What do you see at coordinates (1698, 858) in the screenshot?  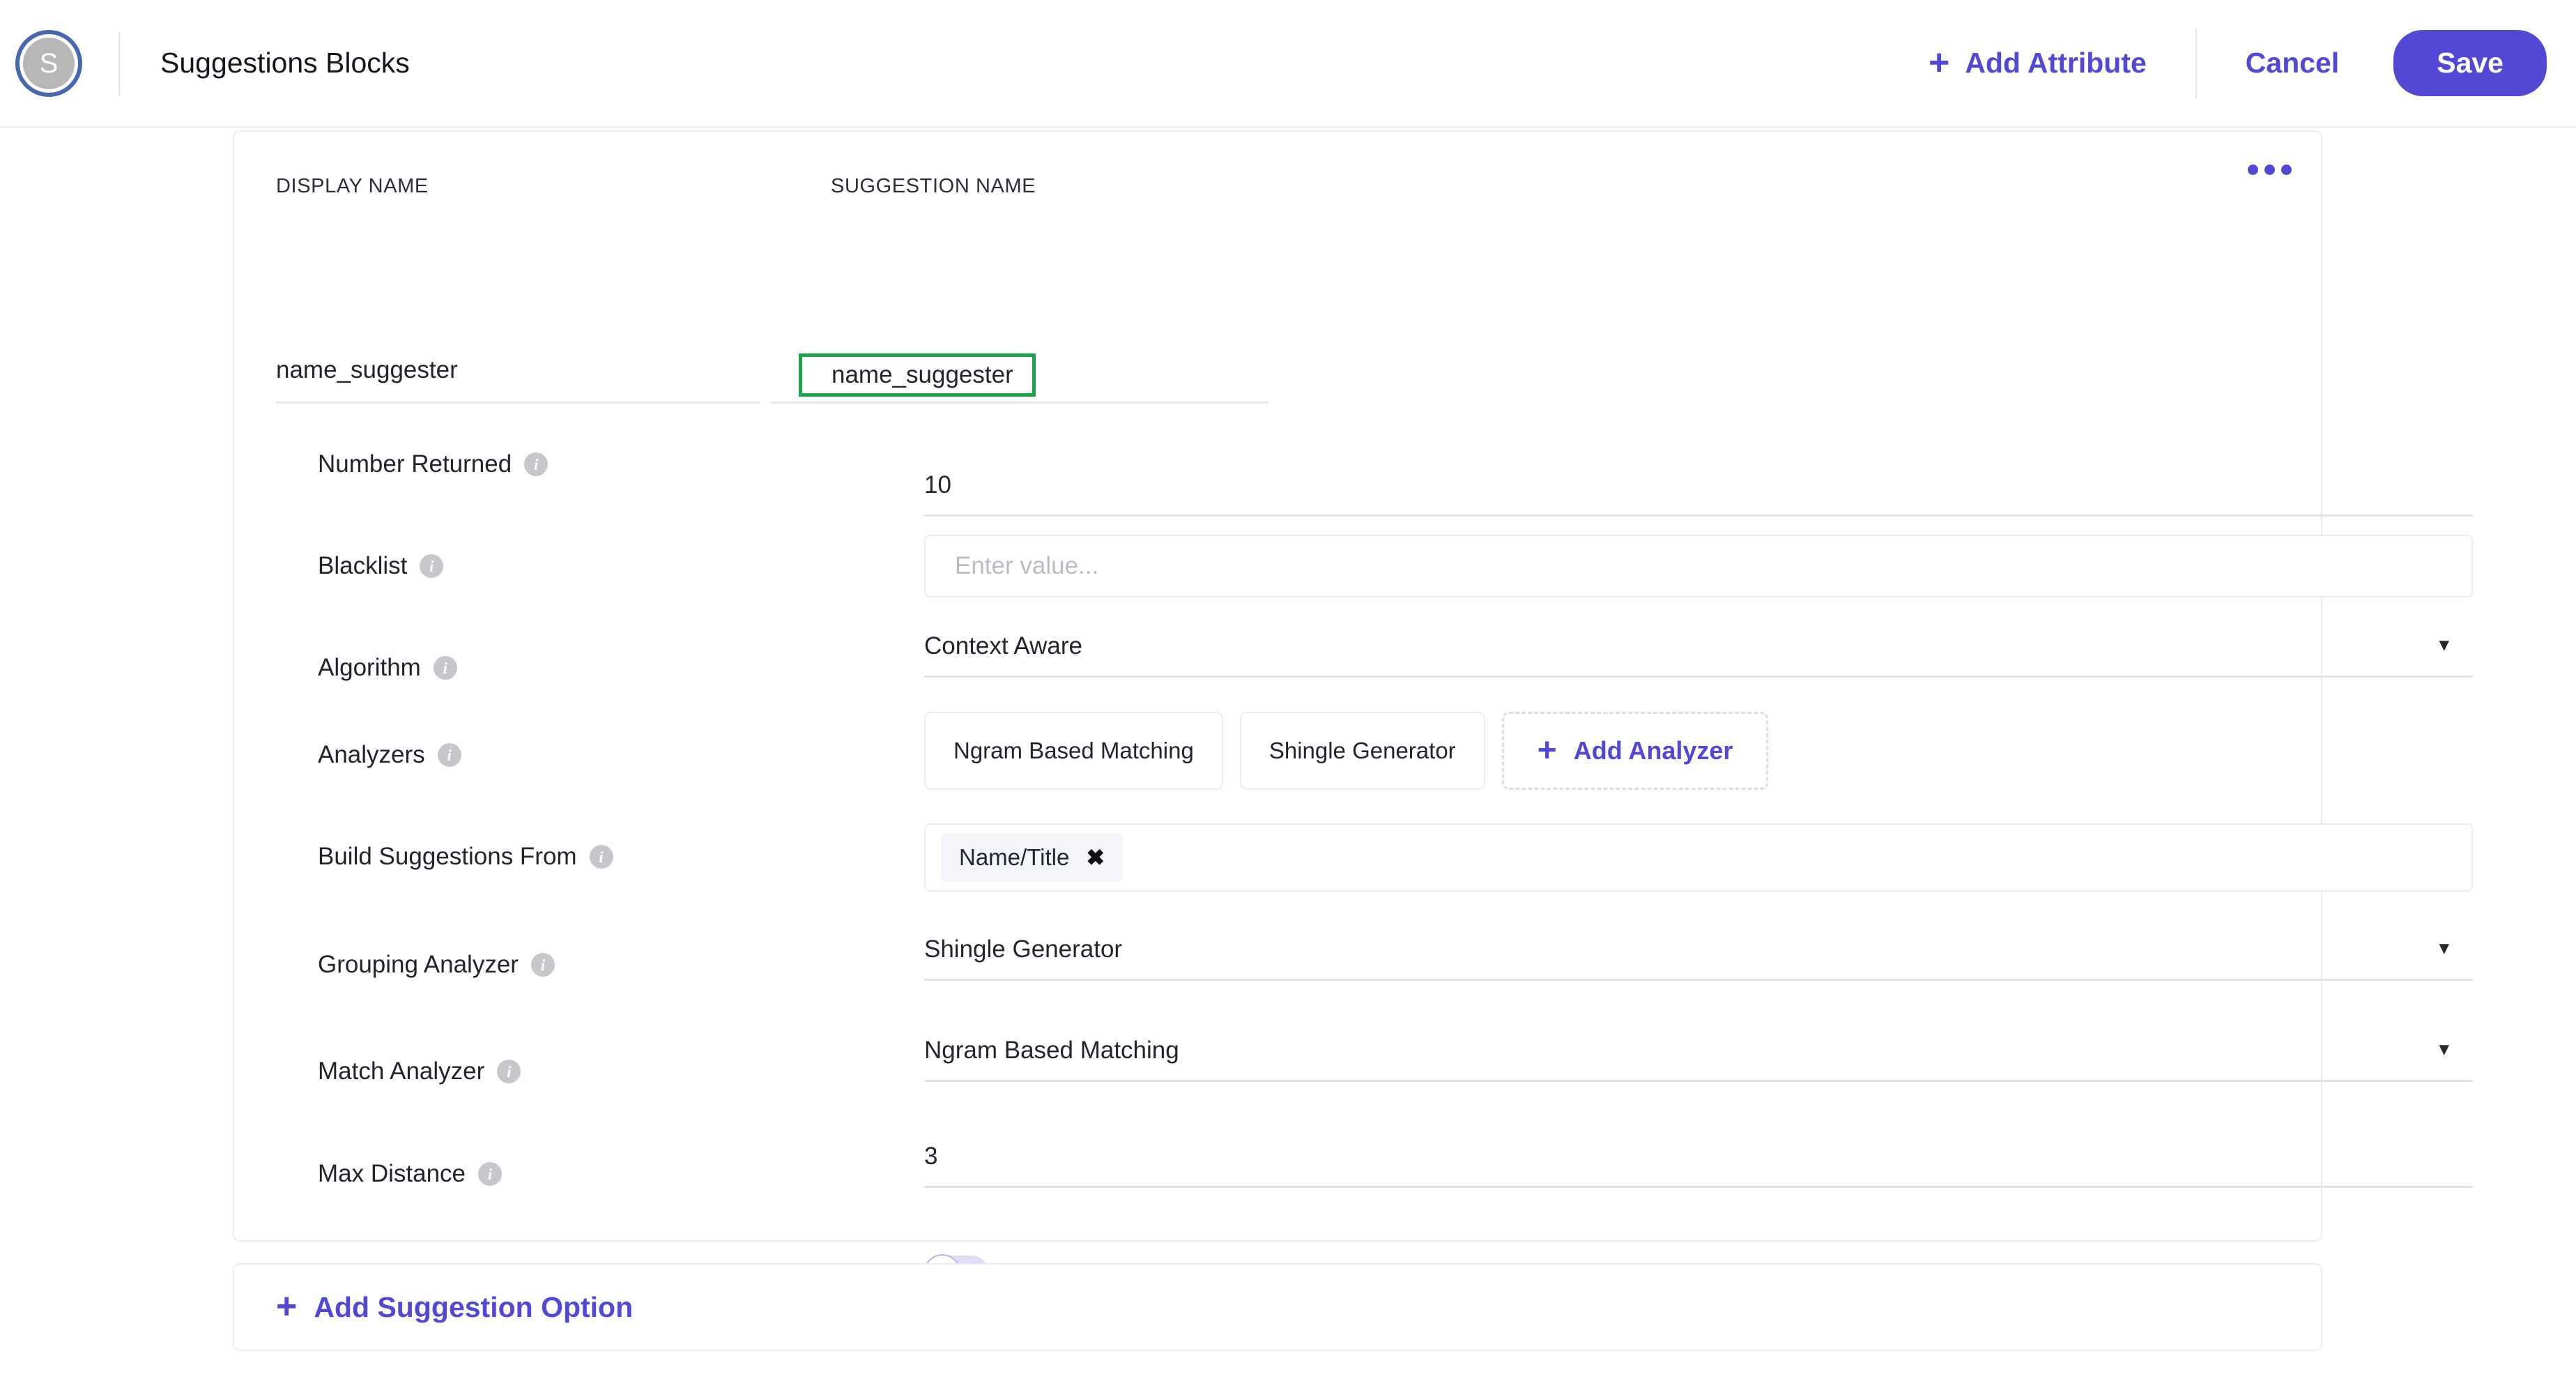 I see `build-suggestions-from-input: Name/Title ✖` at bounding box center [1698, 858].